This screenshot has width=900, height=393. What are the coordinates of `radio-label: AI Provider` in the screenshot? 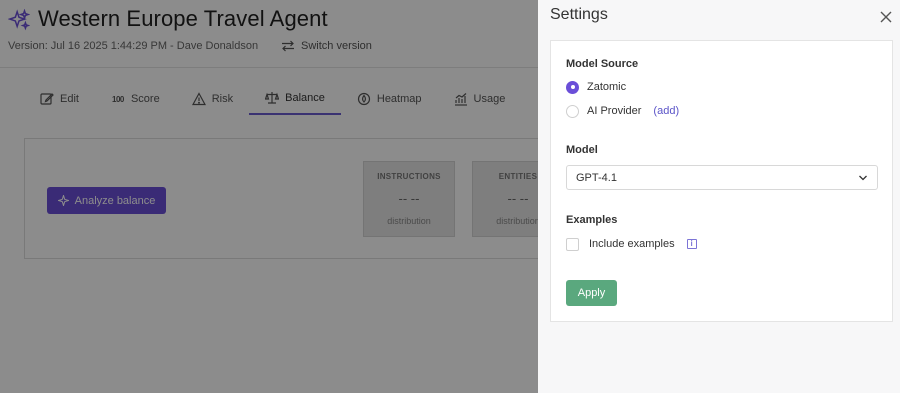 It's located at (614, 111).